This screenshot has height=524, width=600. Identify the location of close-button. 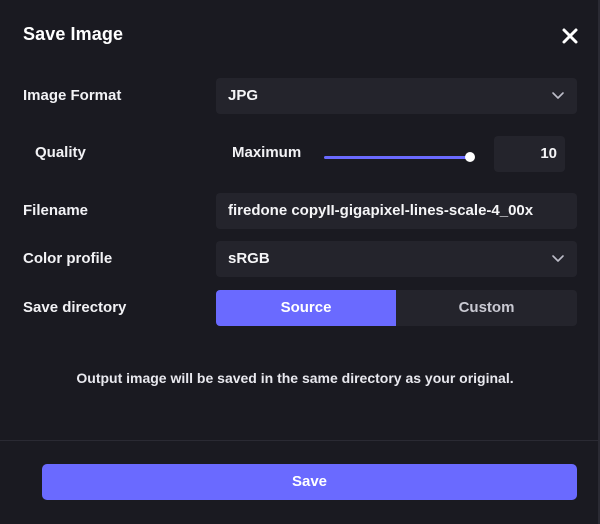
(570, 36).